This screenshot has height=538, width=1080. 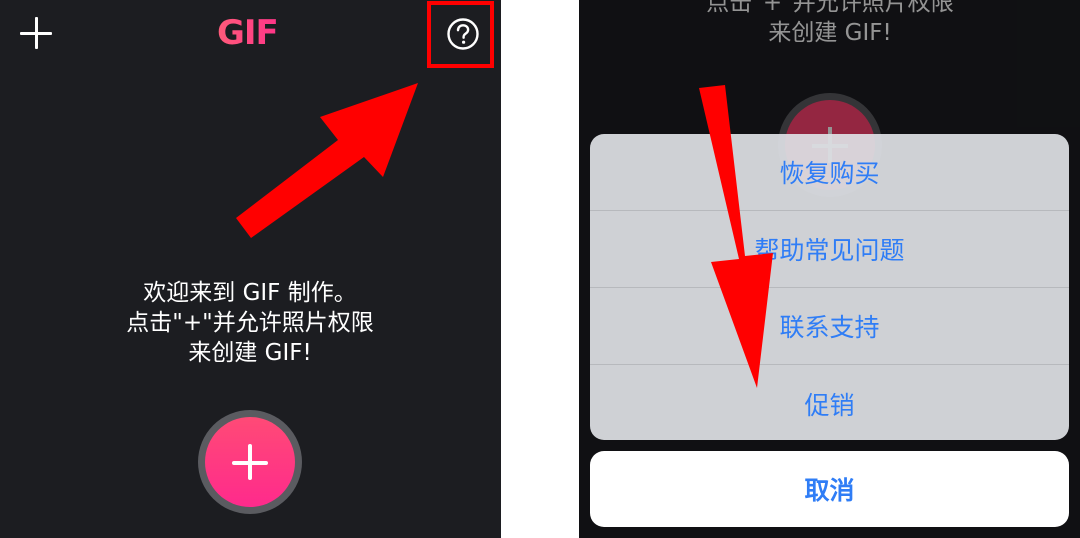 I want to click on plus-icon, so click(x=250, y=462).